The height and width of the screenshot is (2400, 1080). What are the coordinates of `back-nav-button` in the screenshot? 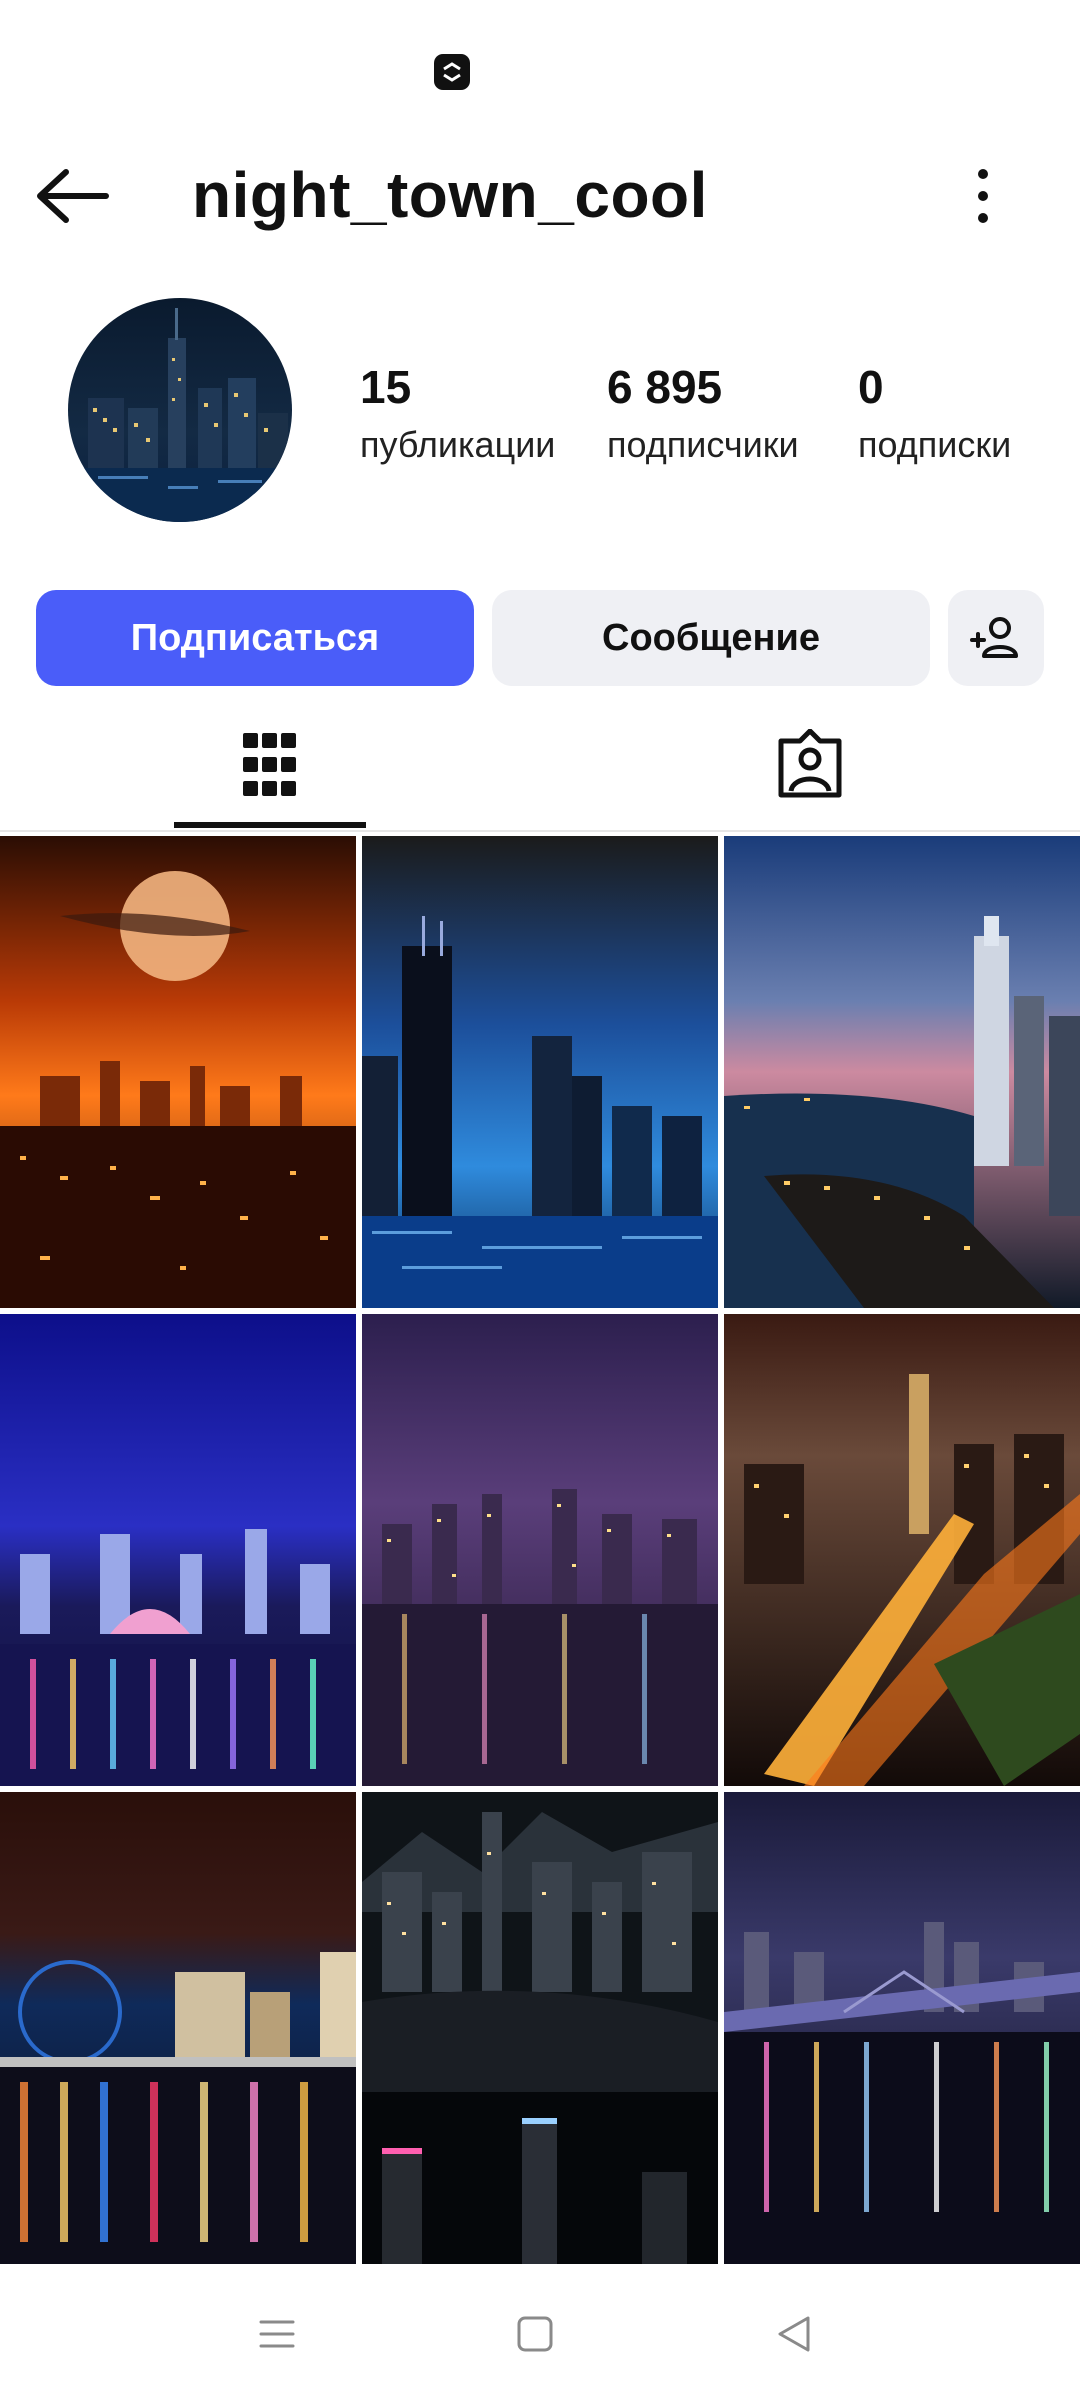 It's located at (794, 2334).